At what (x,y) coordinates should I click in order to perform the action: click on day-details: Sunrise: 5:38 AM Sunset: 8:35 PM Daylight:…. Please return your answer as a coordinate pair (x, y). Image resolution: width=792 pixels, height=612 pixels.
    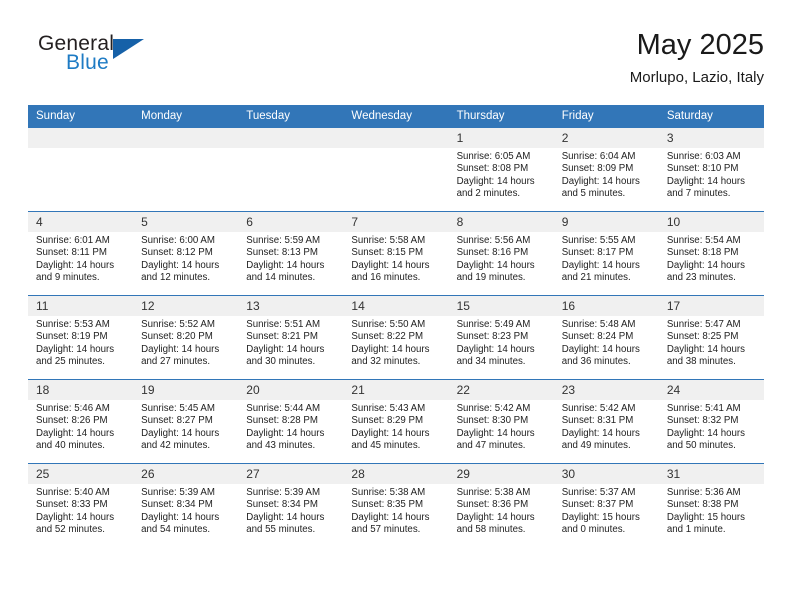
    Looking at the image, I should click on (395, 510).